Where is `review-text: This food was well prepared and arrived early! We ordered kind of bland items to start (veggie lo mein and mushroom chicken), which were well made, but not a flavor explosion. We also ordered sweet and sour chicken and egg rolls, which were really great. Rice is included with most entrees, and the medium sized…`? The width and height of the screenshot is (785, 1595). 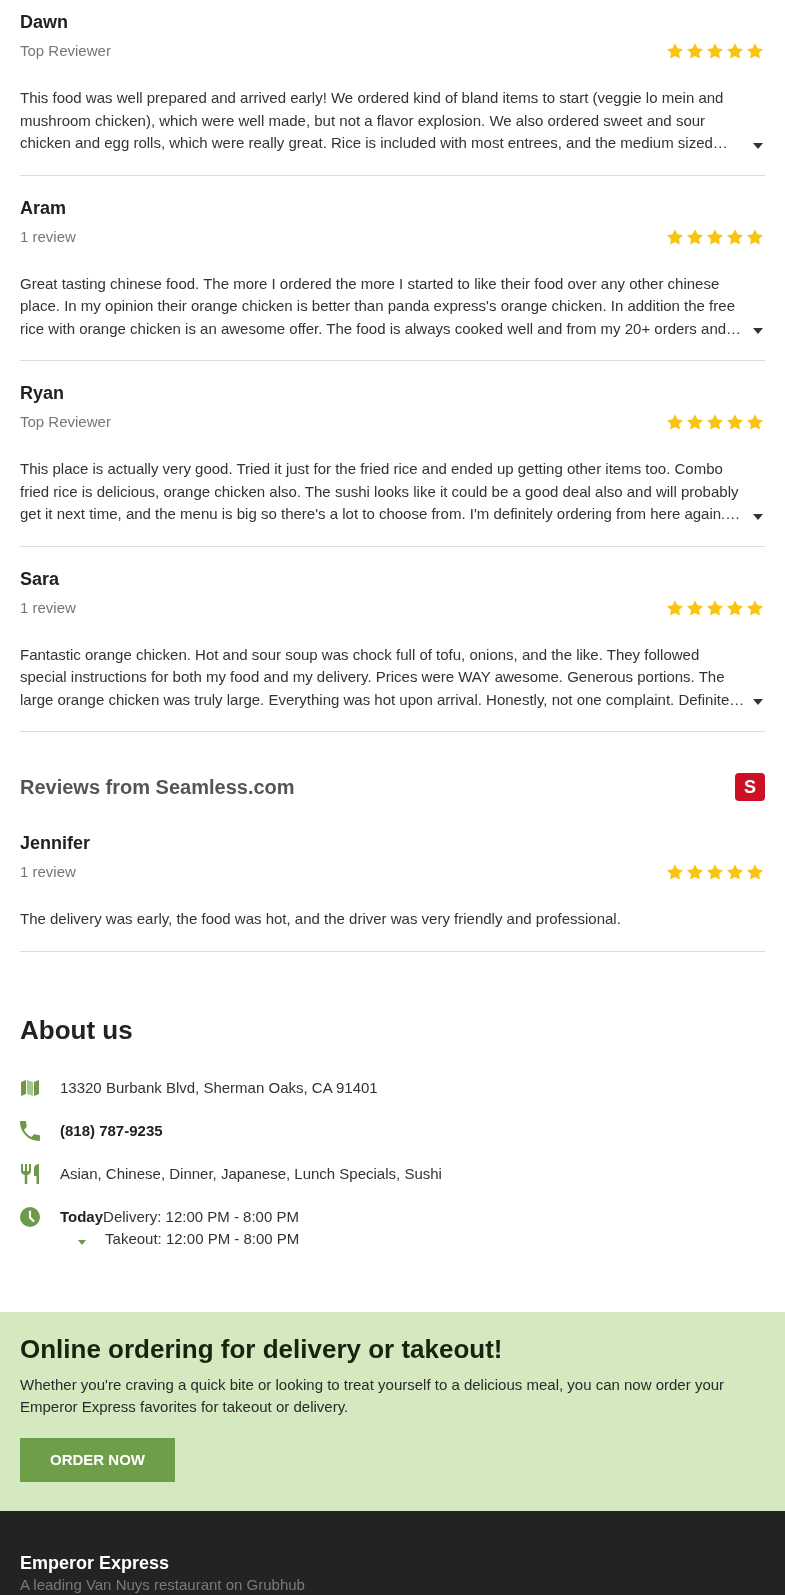
review-text: This food was well prepared and arrived early! We ordered kind of bland items to start (veggie lo mein and mushroom chicken), which were well made, but not a flavor explosion. We also ordered sweet and sour chicken and egg rolls, which were really great. Rice is included with most entrees, and the medium sized… is located at coordinates (374, 120).